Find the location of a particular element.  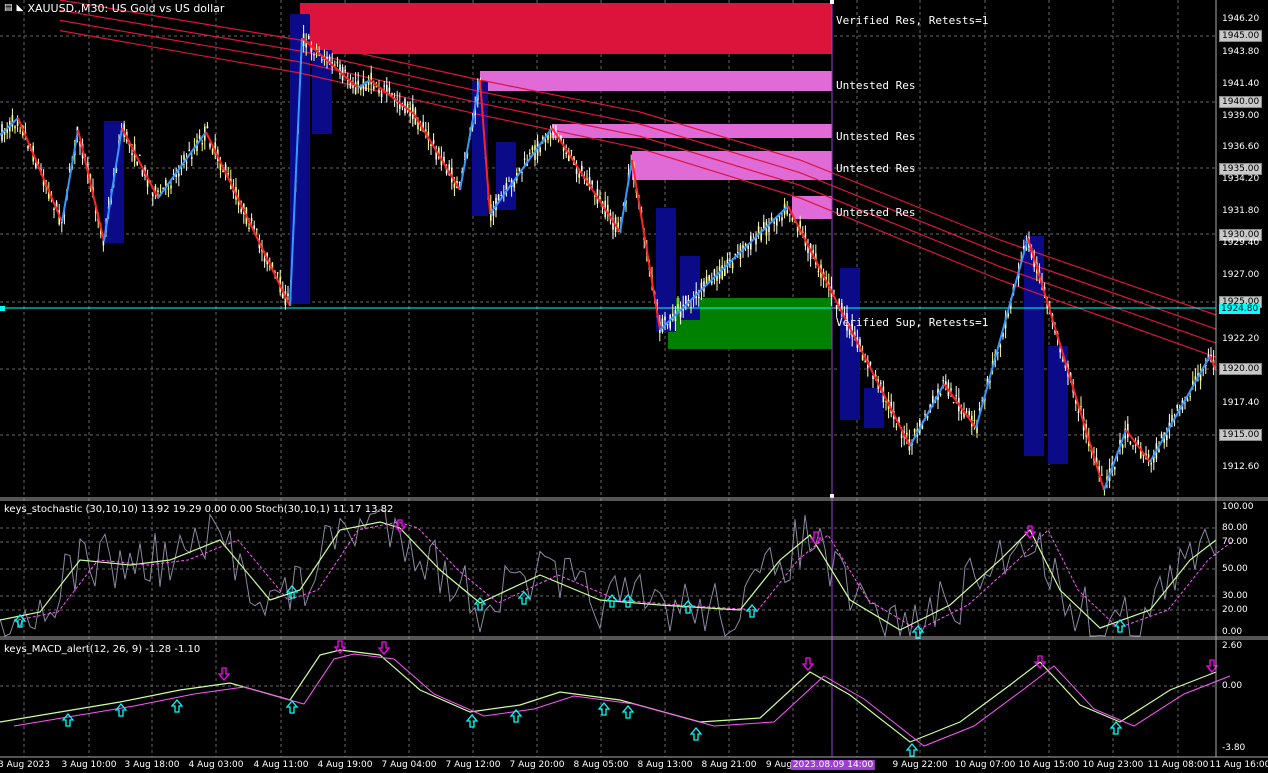

stoch-level: 50.00 is located at coordinates (1235, 569).